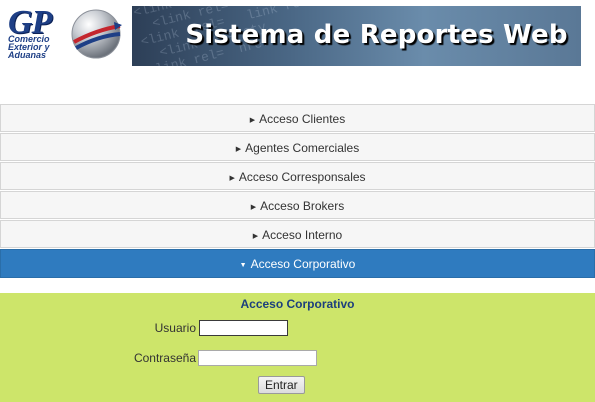 This screenshot has width=595, height=402. Describe the element at coordinates (302, 177) in the screenshot. I see `menu-item-label: Acceso Corresponsales` at that location.